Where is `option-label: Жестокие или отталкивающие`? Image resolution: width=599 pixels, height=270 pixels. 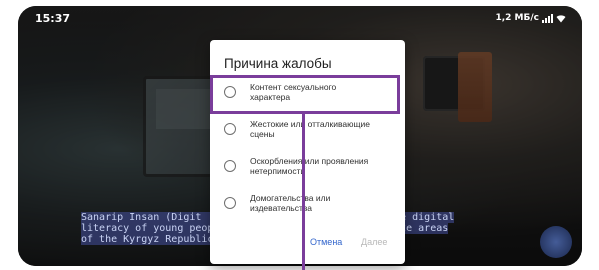
option-label: Жестокие или отталкивающие is located at coordinates (310, 124).